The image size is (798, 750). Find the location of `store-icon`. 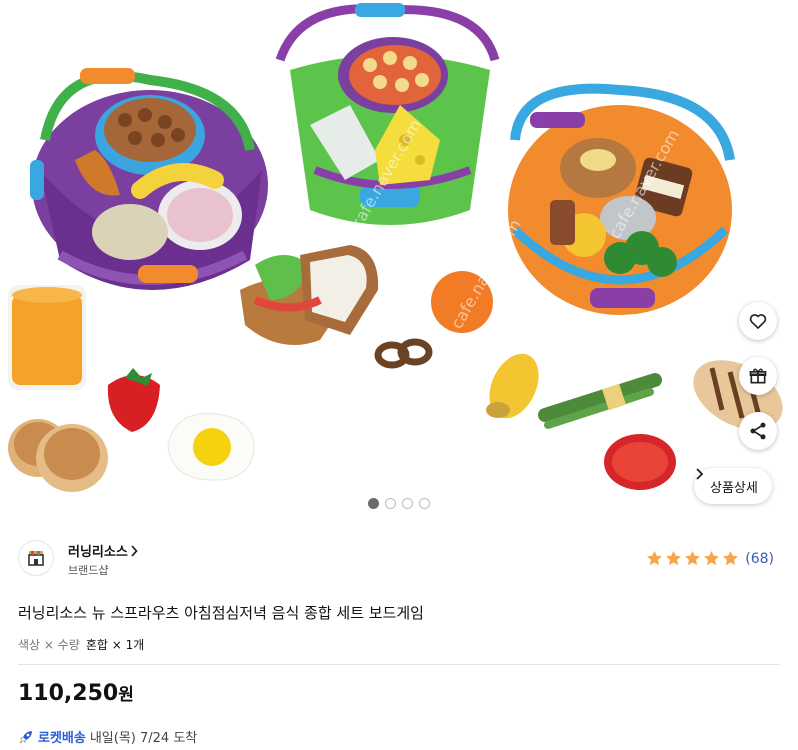

store-icon is located at coordinates (36, 558).